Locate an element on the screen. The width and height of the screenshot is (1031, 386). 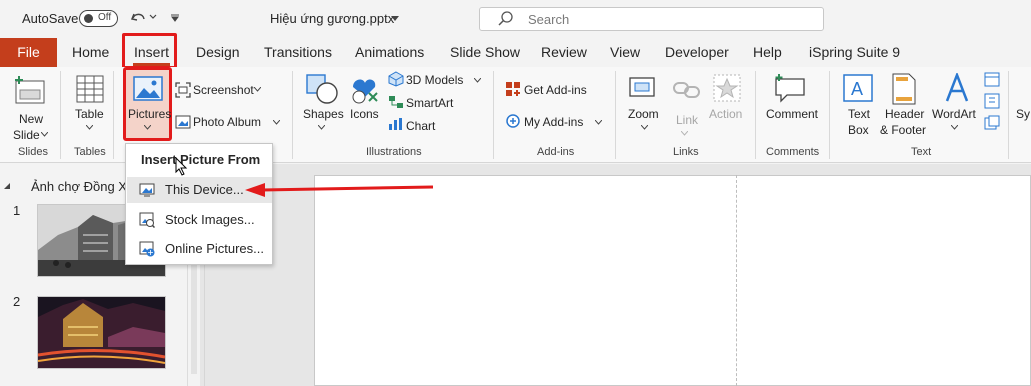
center-guide is located at coordinates (736, 280).